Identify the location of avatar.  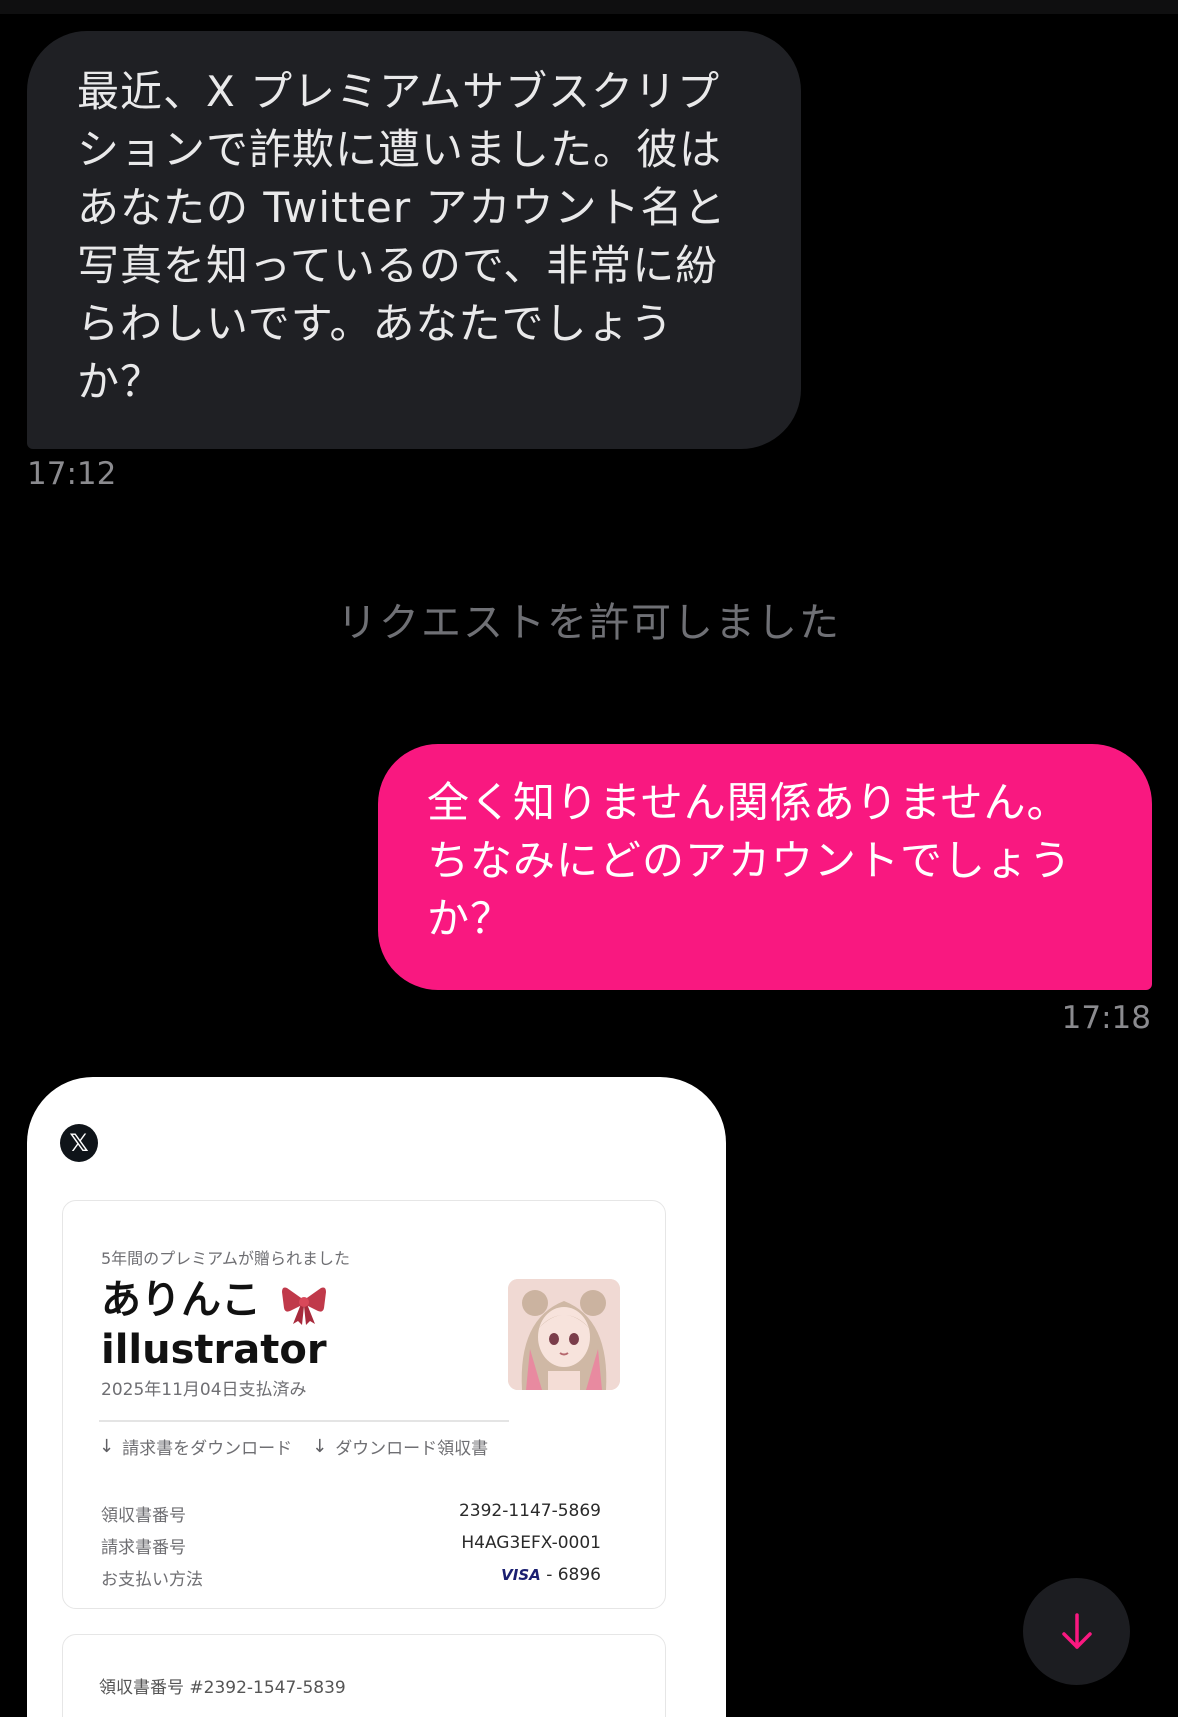
(564, 1334).